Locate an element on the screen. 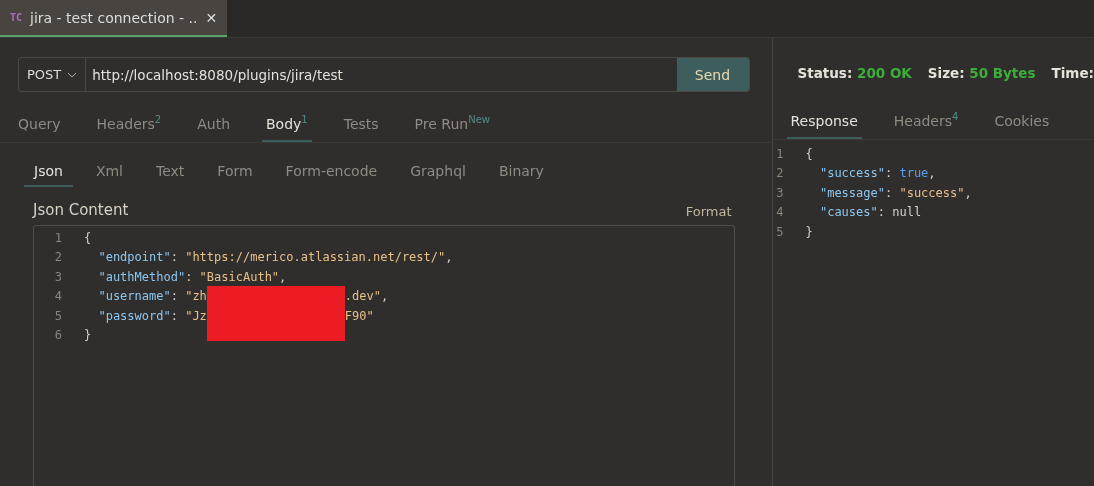 This screenshot has height=486, width=1094. body-type-tab: Form is located at coordinates (235, 175).